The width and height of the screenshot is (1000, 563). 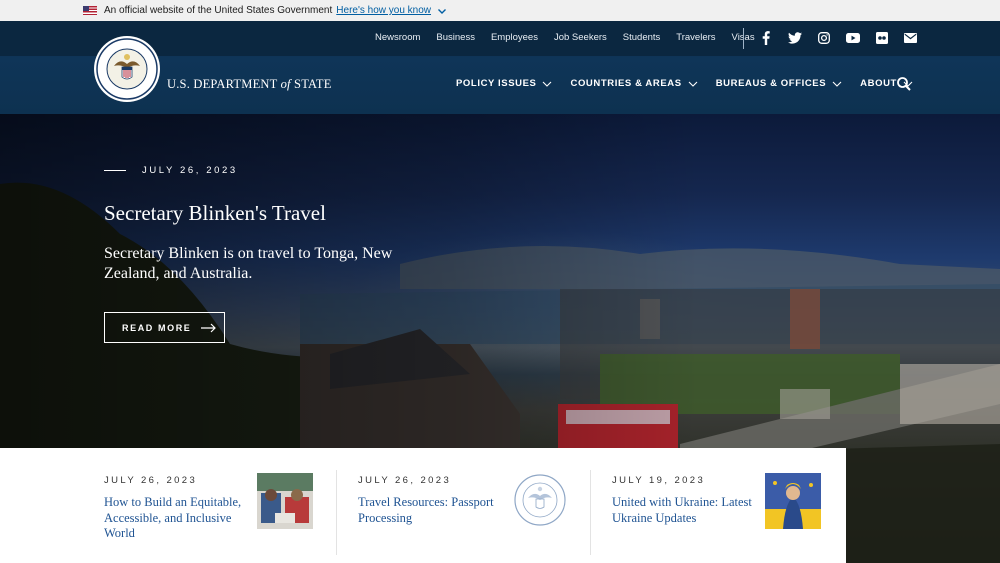 What do you see at coordinates (455, 37) in the screenshot?
I see `utility-link-business: Business` at bounding box center [455, 37].